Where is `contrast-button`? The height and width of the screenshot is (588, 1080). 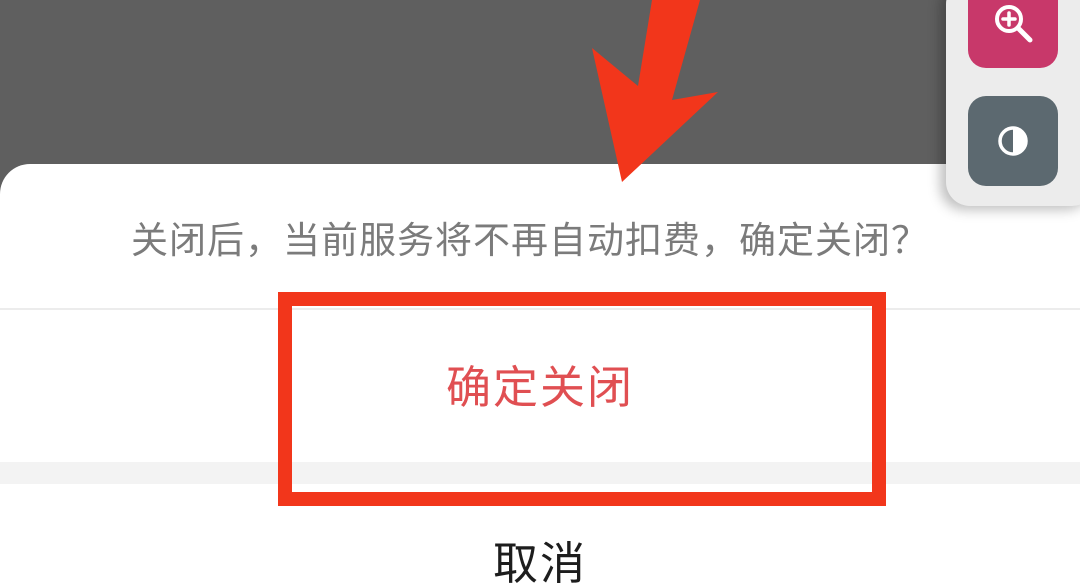
contrast-button is located at coordinates (1013, 141).